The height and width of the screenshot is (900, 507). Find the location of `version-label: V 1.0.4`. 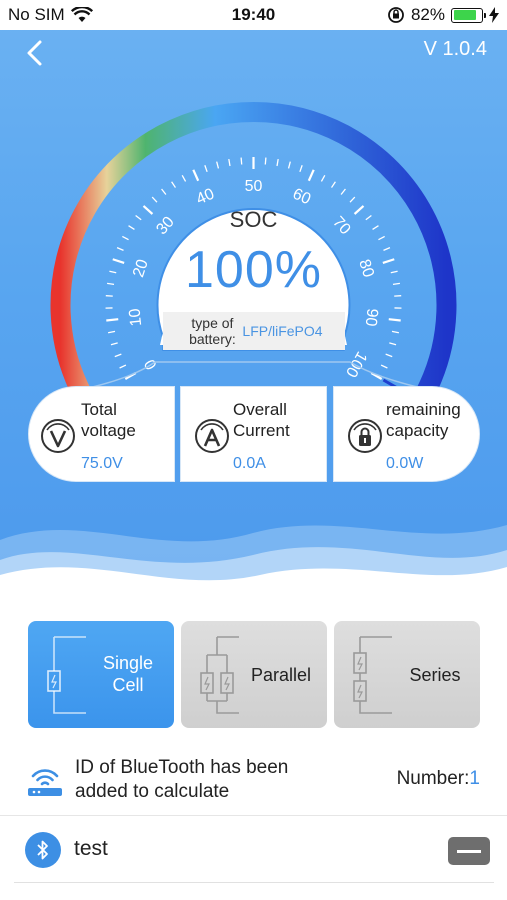

version-label: V 1.0.4 is located at coordinates (455, 49).